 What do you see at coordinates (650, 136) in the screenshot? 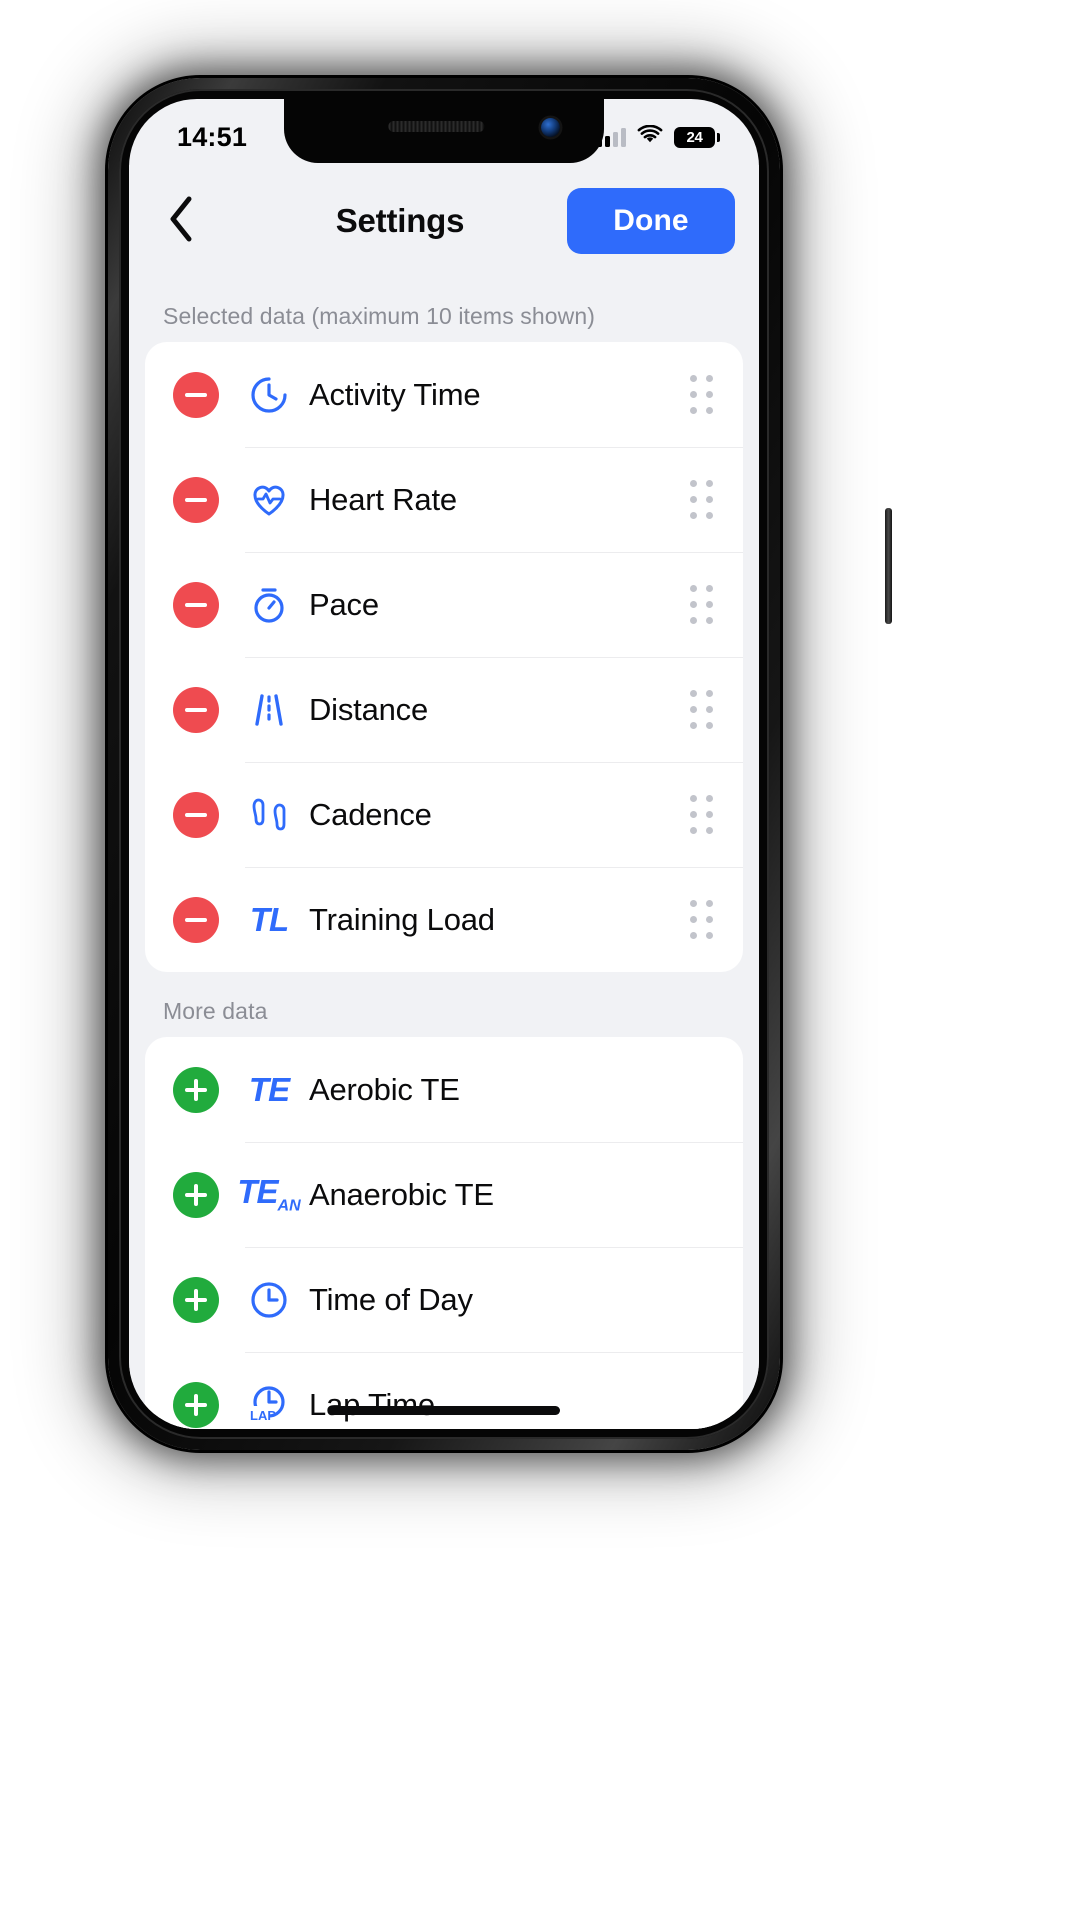
I see `wifi-icon` at bounding box center [650, 136].